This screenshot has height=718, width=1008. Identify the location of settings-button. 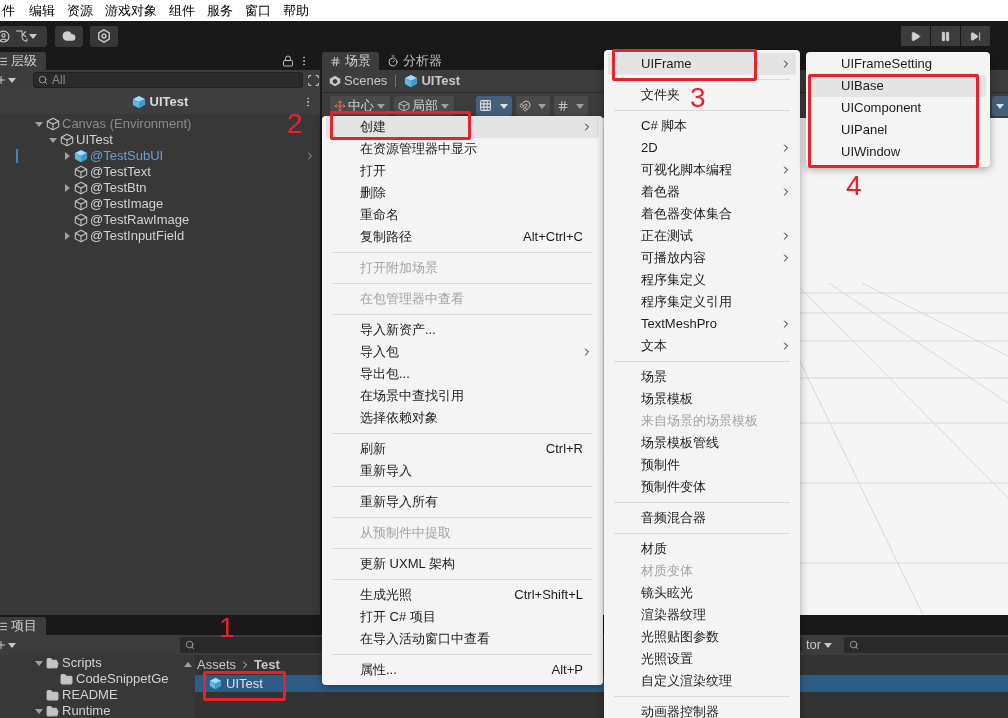
(104, 36).